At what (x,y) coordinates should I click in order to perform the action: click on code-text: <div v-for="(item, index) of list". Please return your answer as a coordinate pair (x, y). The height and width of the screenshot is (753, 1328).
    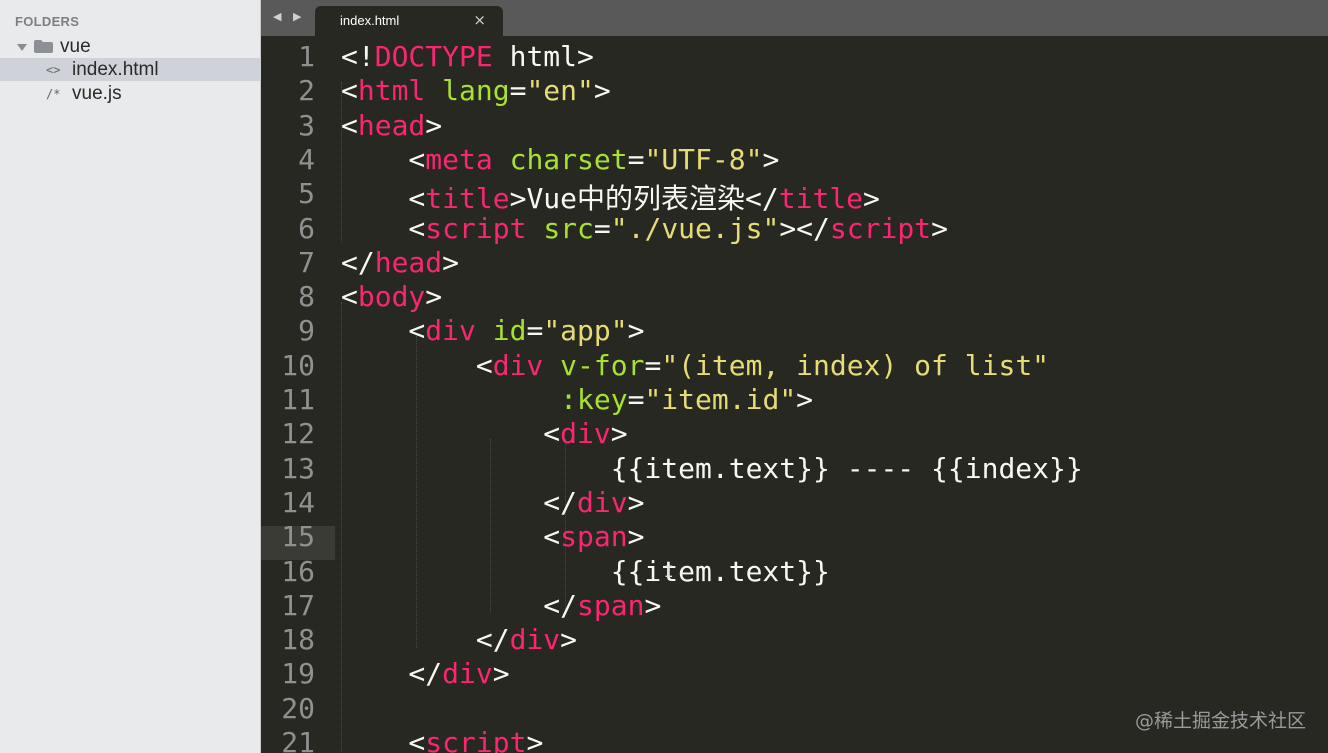
    Looking at the image, I should click on (695, 365).